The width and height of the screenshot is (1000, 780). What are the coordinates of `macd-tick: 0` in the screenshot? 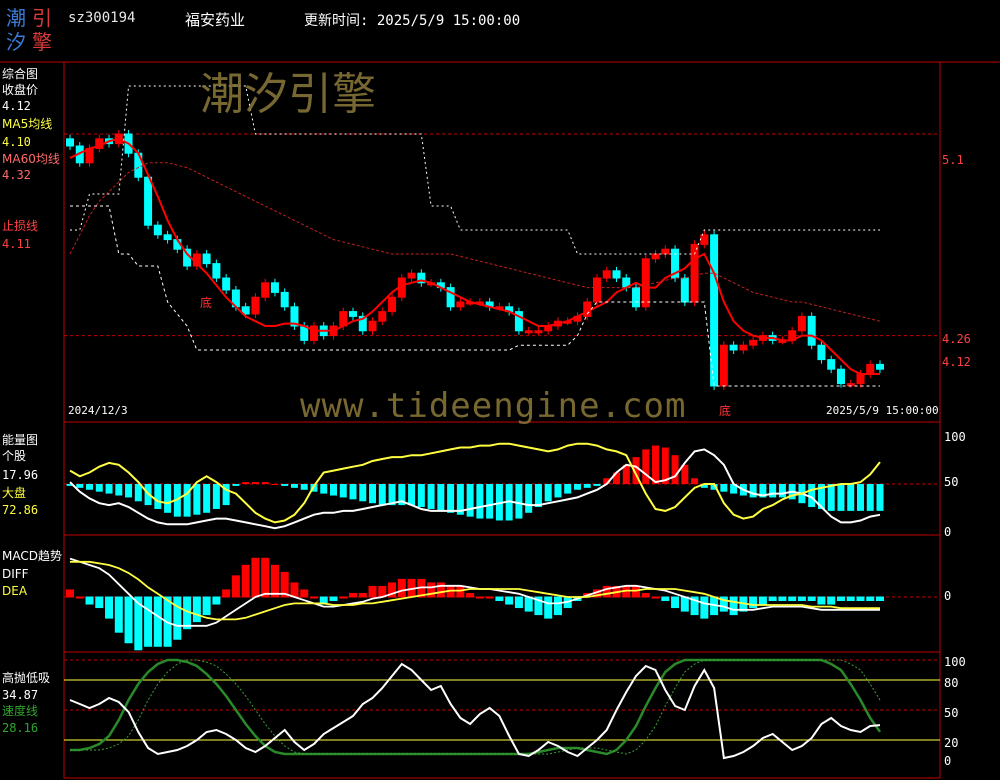 It's located at (948, 596).